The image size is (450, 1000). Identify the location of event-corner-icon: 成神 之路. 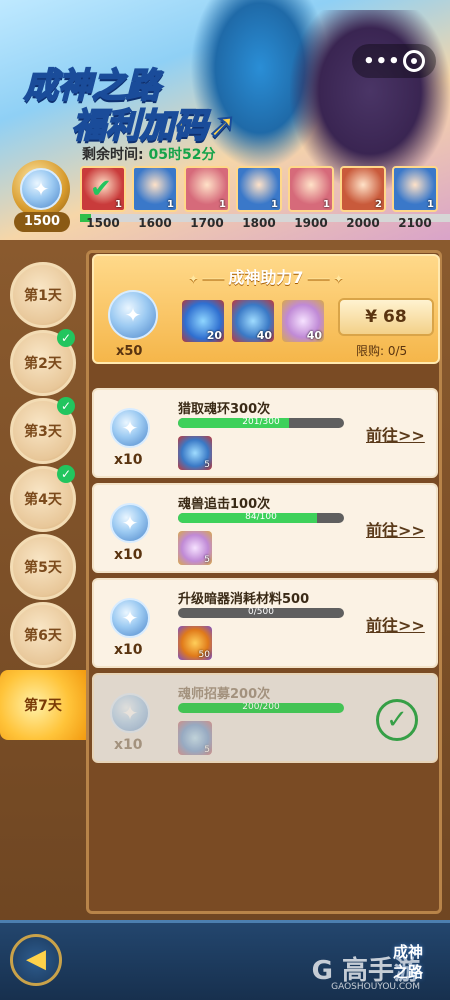
(408, 964).